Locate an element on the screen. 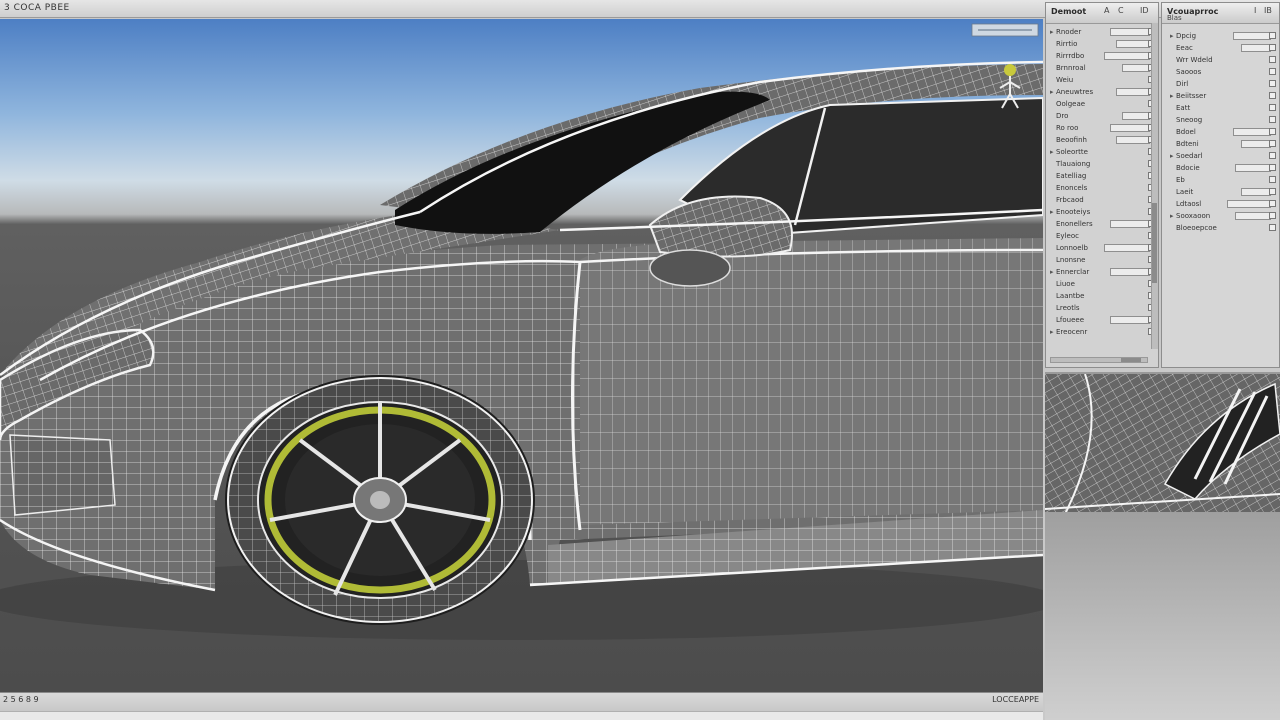 This screenshot has width=1280, height=720. properties-row-label: Bloeoepcoe is located at coordinates (1196, 228).